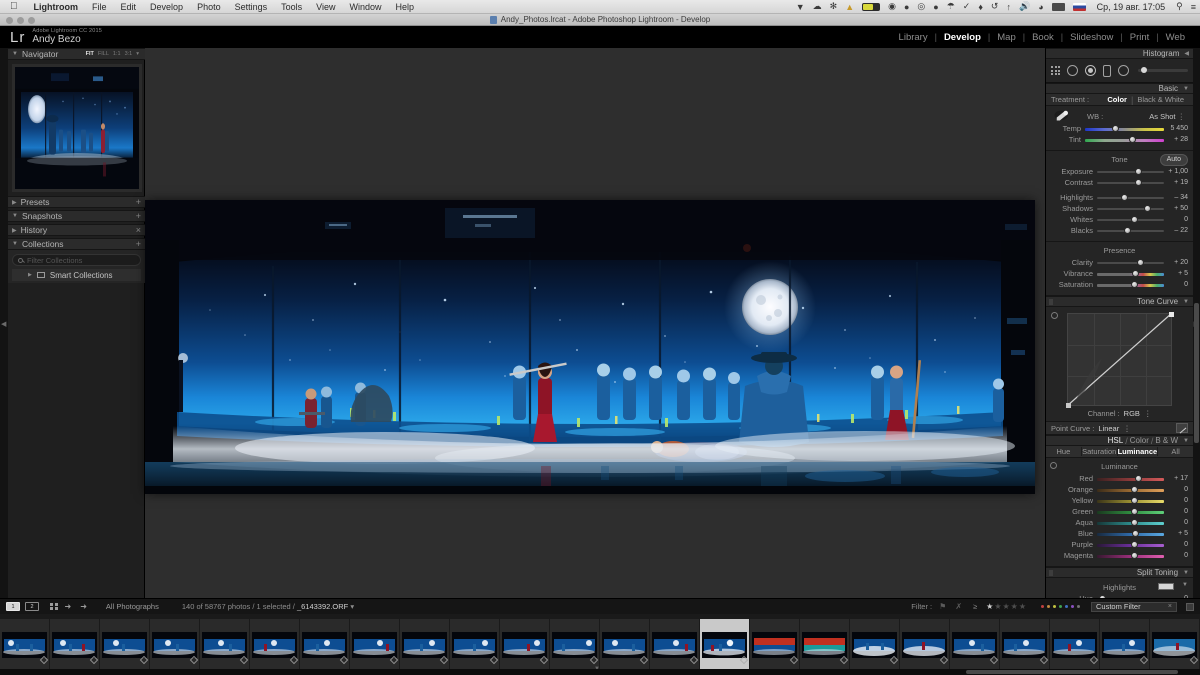 This screenshot has height=675, width=1200. What do you see at coordinates (103, 54) in the screenshot?
I see `navigator-zoom-fill: FILL` at bounding box center [103, 54].